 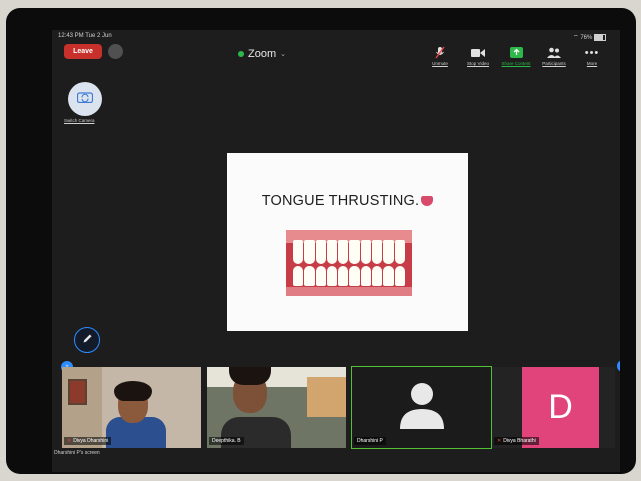 What do you see at coordinates (349, 263) in the screenshot?
I see `teeth-photo` at bounding box center [349, 263].